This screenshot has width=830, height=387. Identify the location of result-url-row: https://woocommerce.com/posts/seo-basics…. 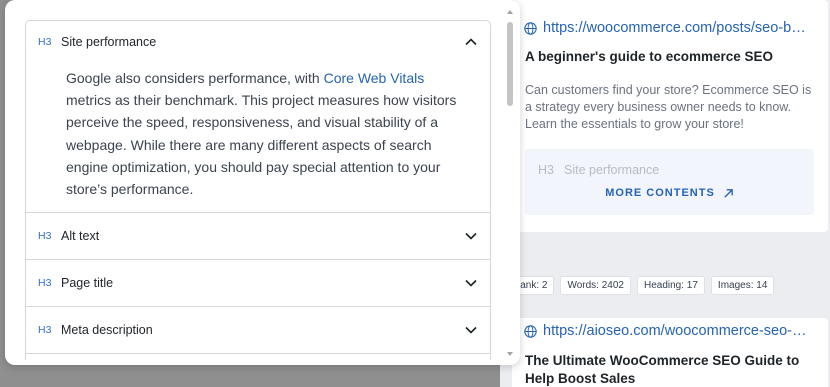
(670, 18).